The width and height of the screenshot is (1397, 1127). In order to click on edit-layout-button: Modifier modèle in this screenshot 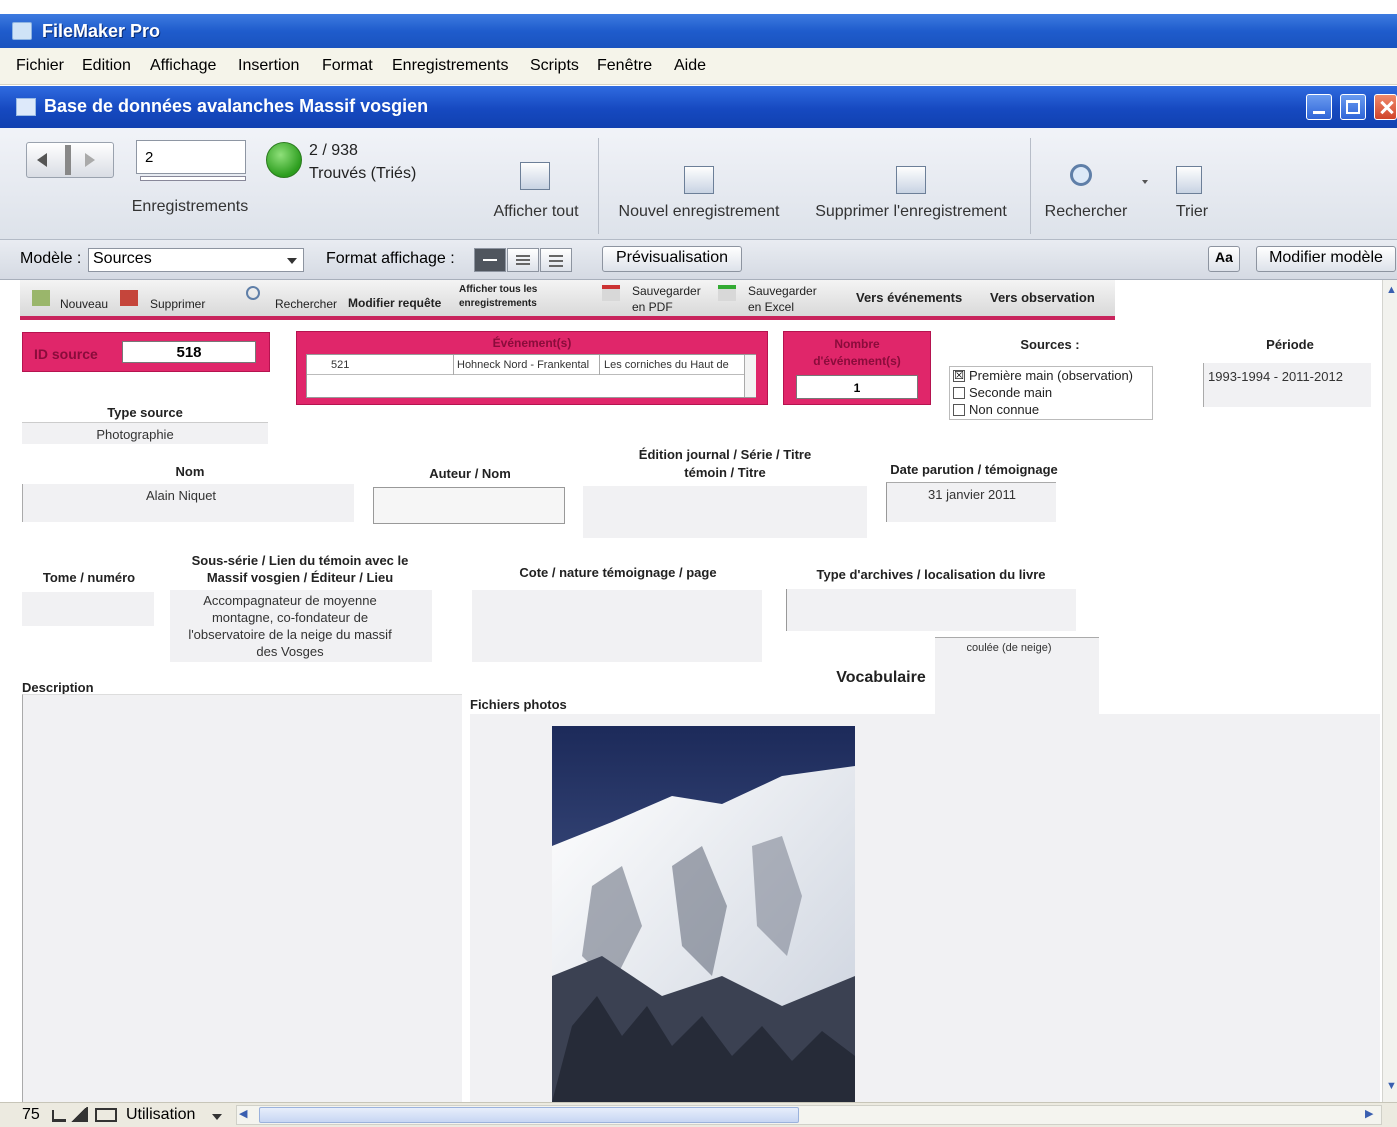, I will do `click(1326, 259)`.